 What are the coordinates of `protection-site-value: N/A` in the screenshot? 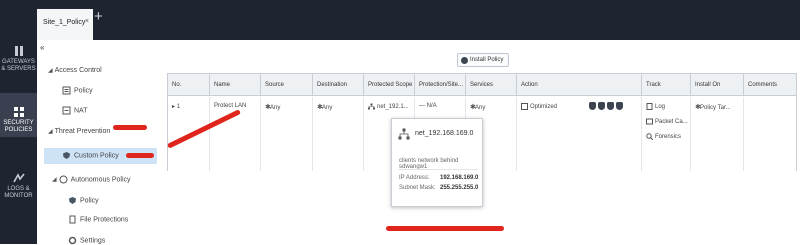 It's located at (431, 106).